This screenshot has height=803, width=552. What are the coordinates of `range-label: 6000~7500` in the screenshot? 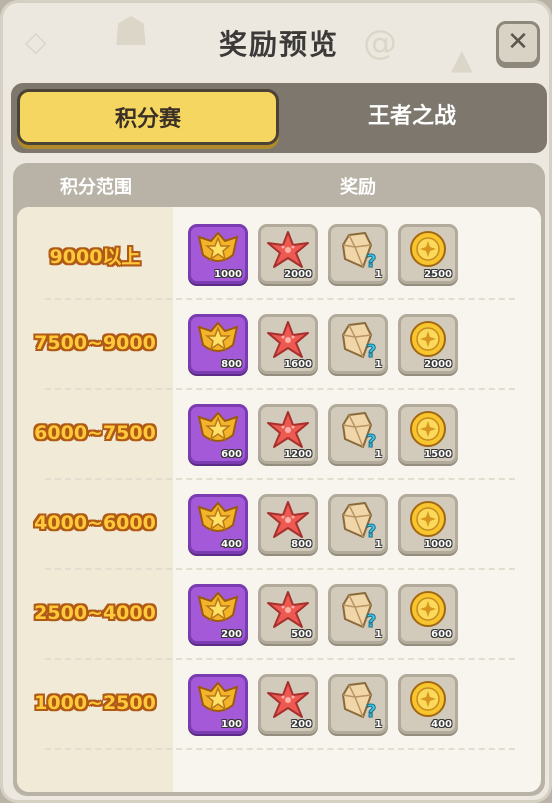 It's located at (95, 433).